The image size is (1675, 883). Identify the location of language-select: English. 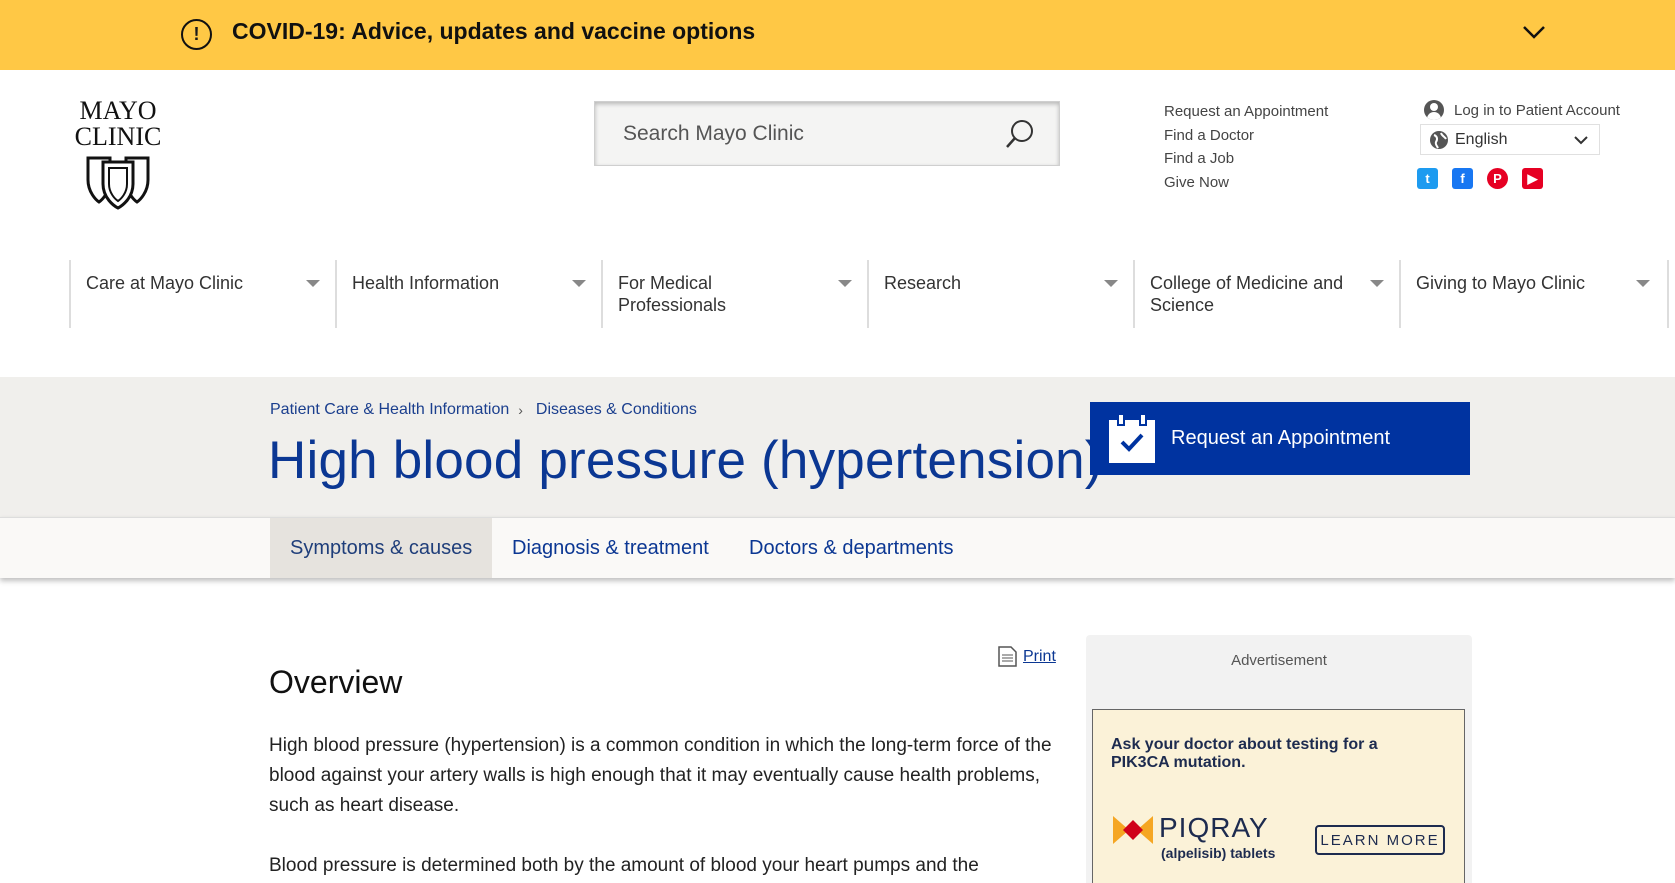
(1510, 139).